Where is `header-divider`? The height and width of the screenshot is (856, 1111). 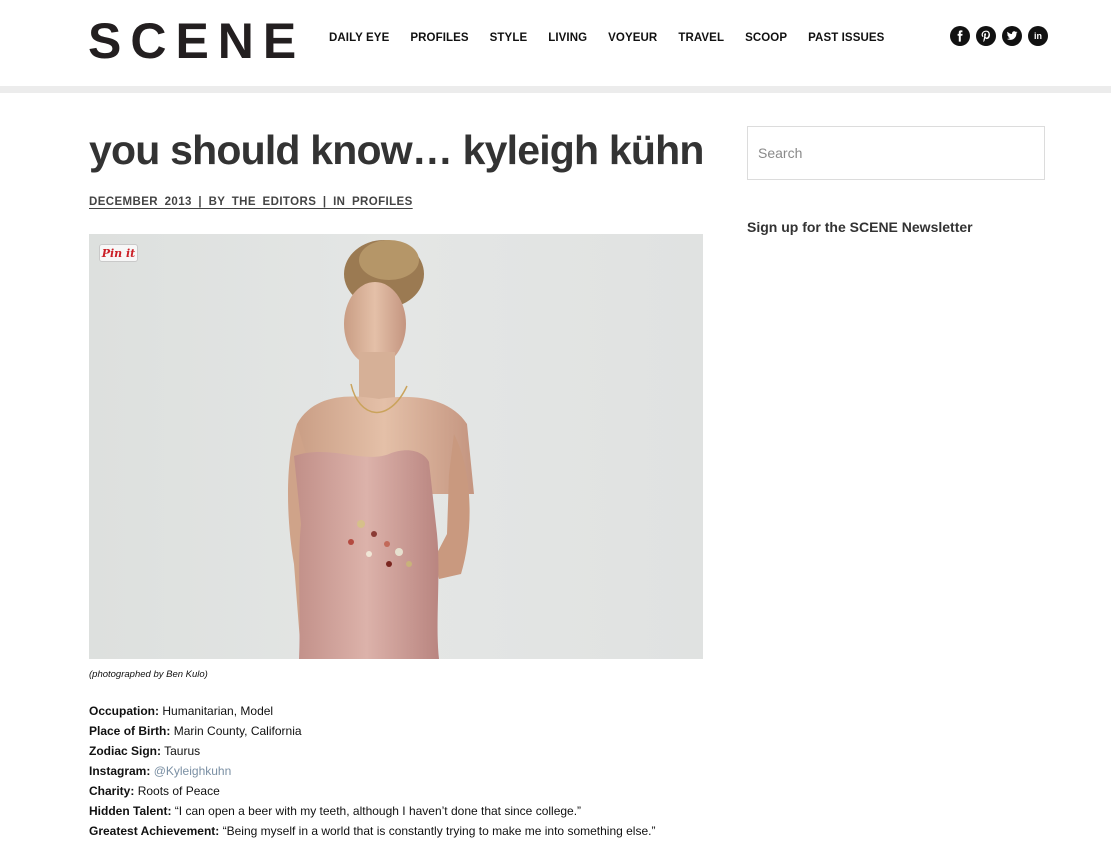 header-divider is located at coordinates (555, 89).